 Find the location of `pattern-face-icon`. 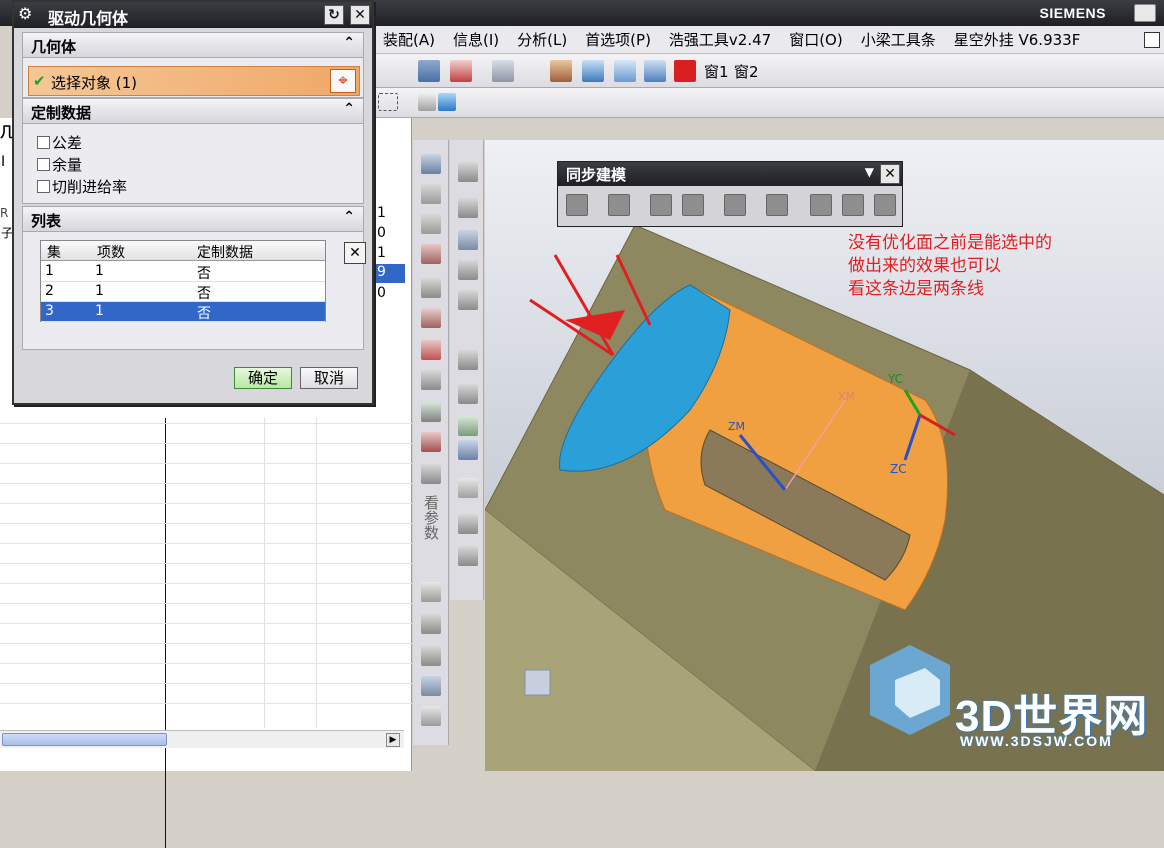

pattern-face-icon is located at coordinates (853, 205).